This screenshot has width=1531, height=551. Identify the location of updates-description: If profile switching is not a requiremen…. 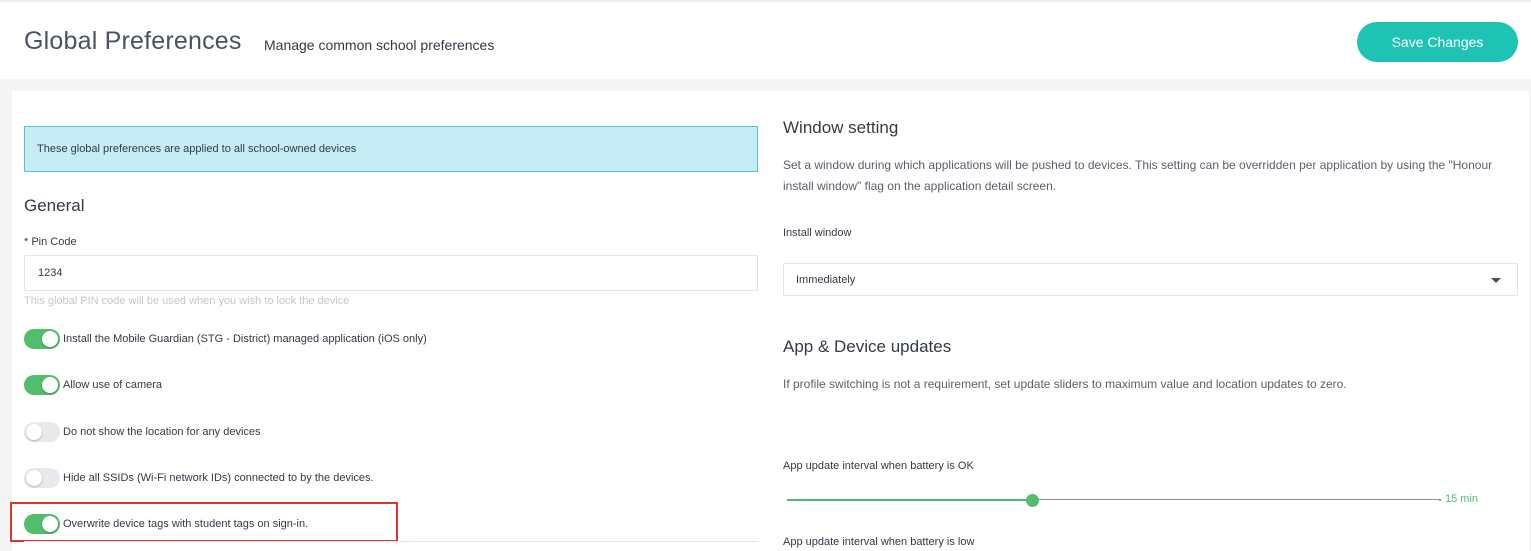
(1065, 384).